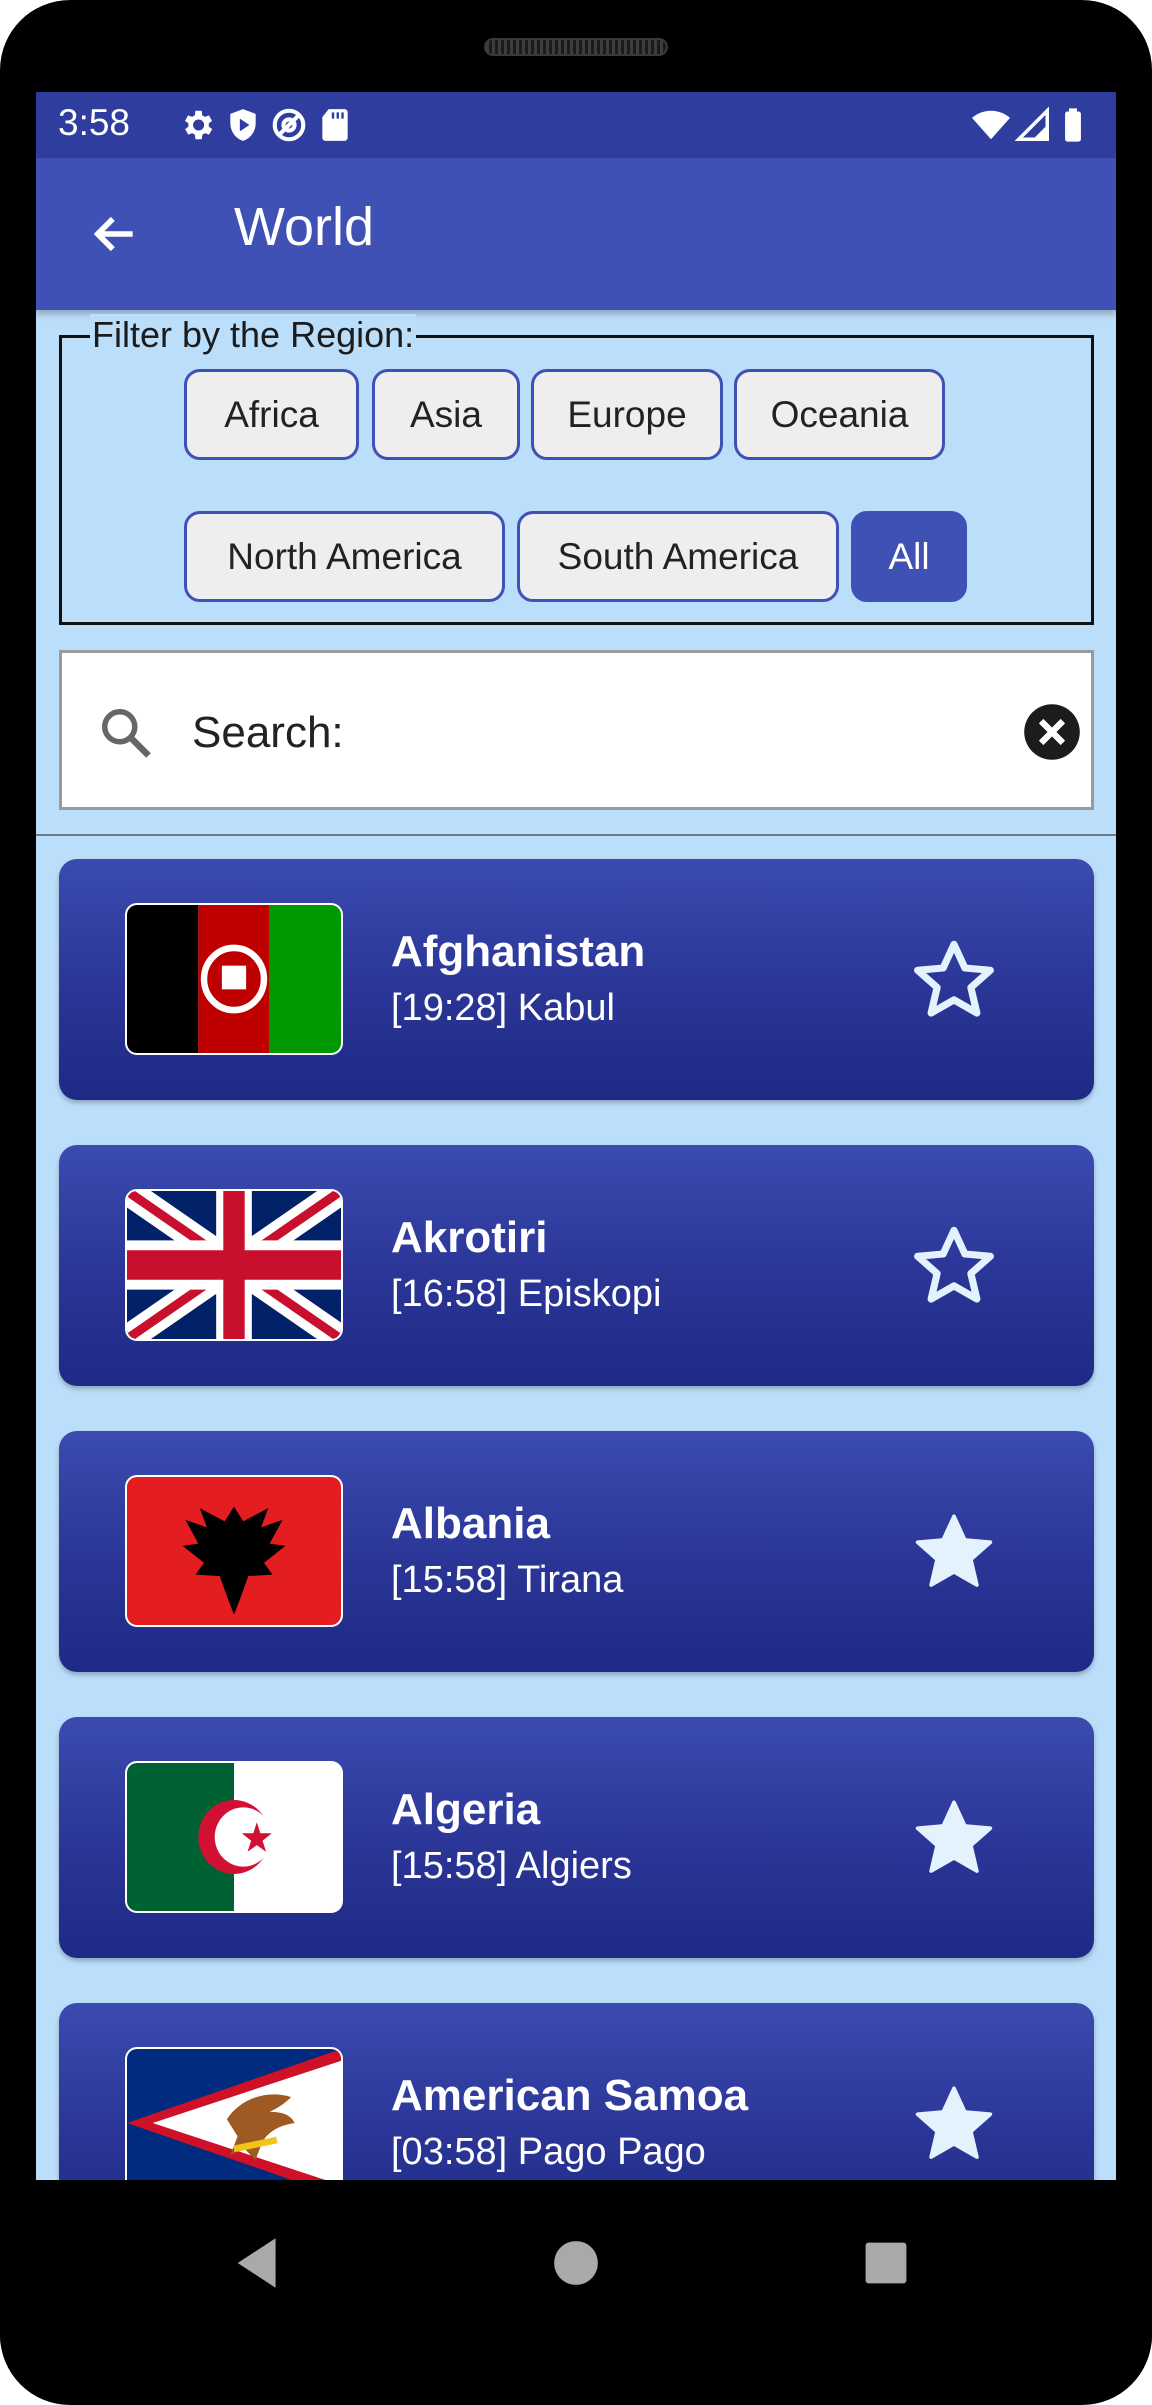 This screenshot has width=1152, height=2405. Describe the element at coordinates (469, 1237) in the screenshot. I see `country-name: Akrotiri` at that location.